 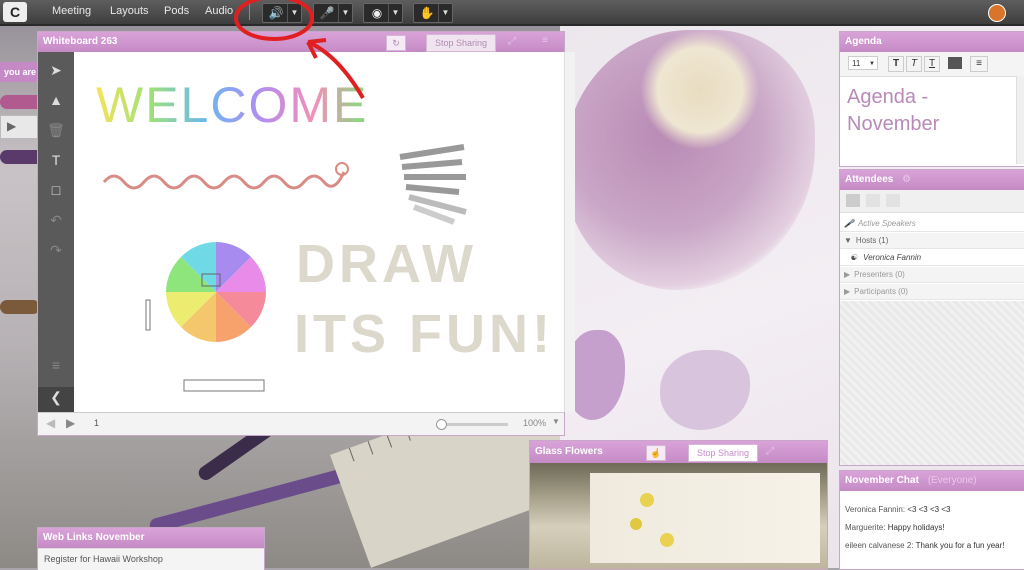 I want to click on glass-flowers-pod: Glass Flowers ☝ Stop Sharing ⤢, so click(x=678, y=505).